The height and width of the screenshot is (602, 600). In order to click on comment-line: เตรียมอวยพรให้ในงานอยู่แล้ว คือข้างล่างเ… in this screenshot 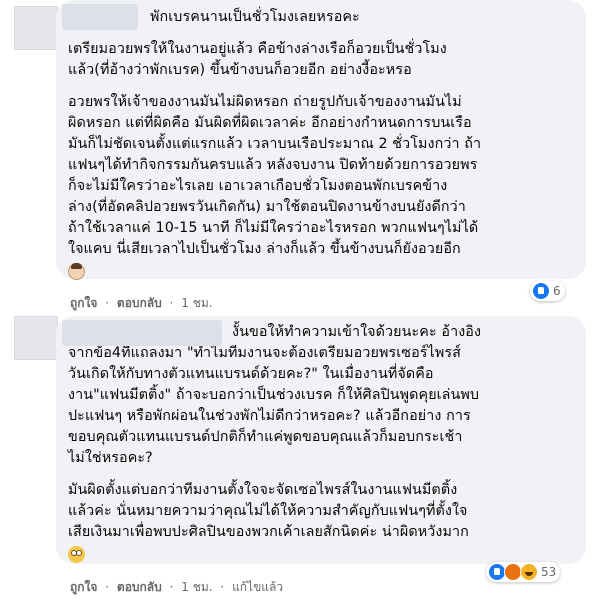, I will do `click(257, 49)`.